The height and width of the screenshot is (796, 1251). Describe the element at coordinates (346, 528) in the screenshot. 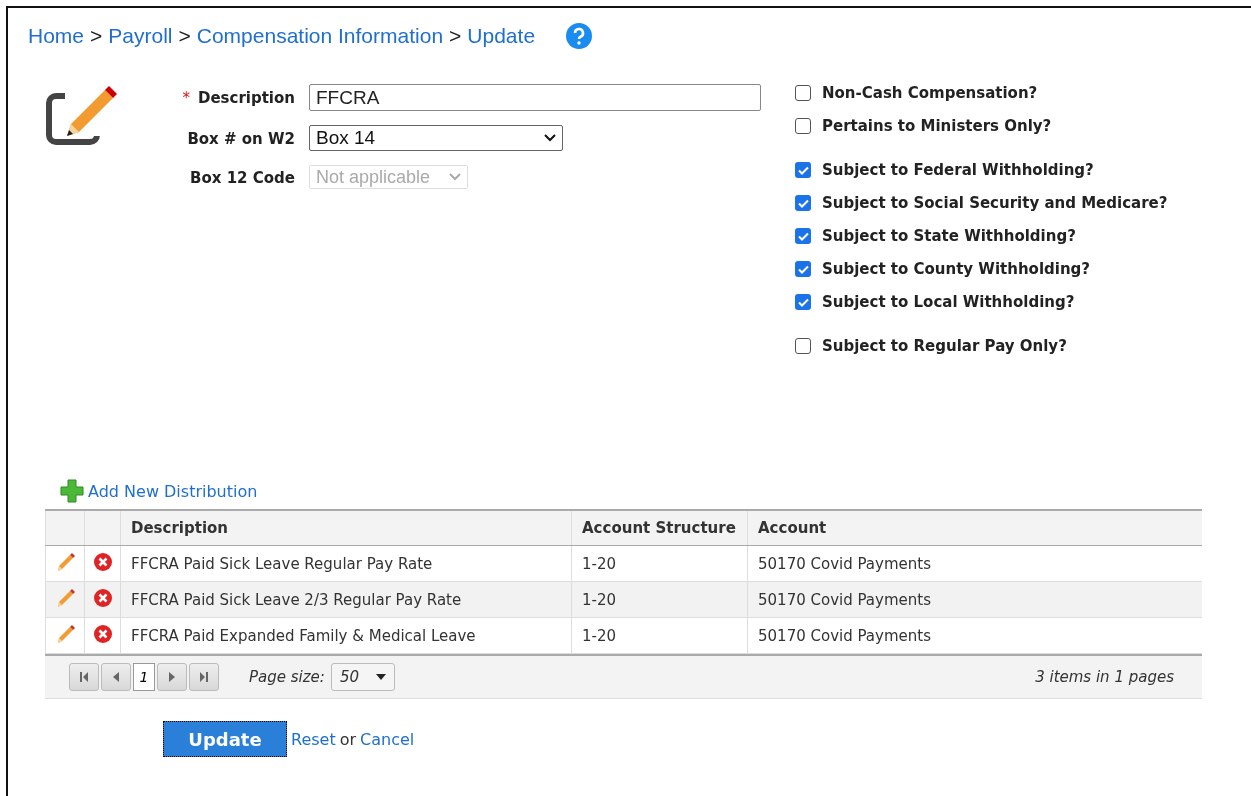

I see `column-header: Description` at that location.